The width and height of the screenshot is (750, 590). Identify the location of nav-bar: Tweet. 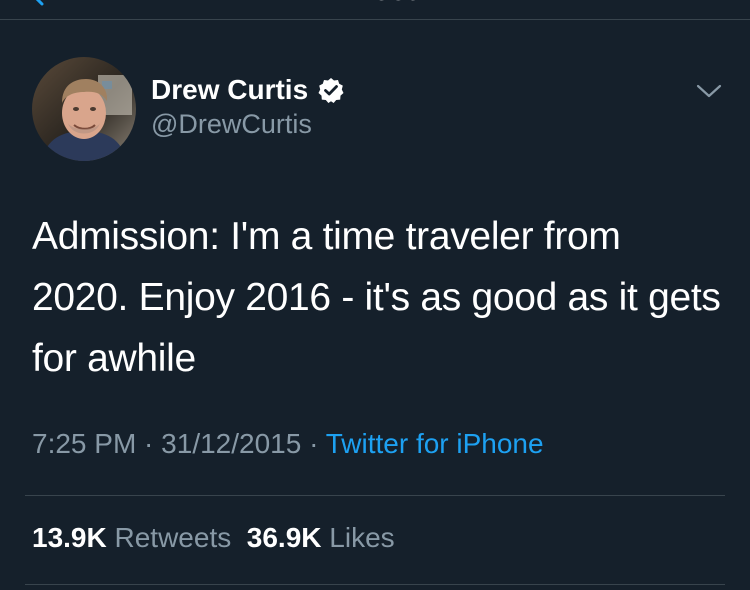
(375, 17).